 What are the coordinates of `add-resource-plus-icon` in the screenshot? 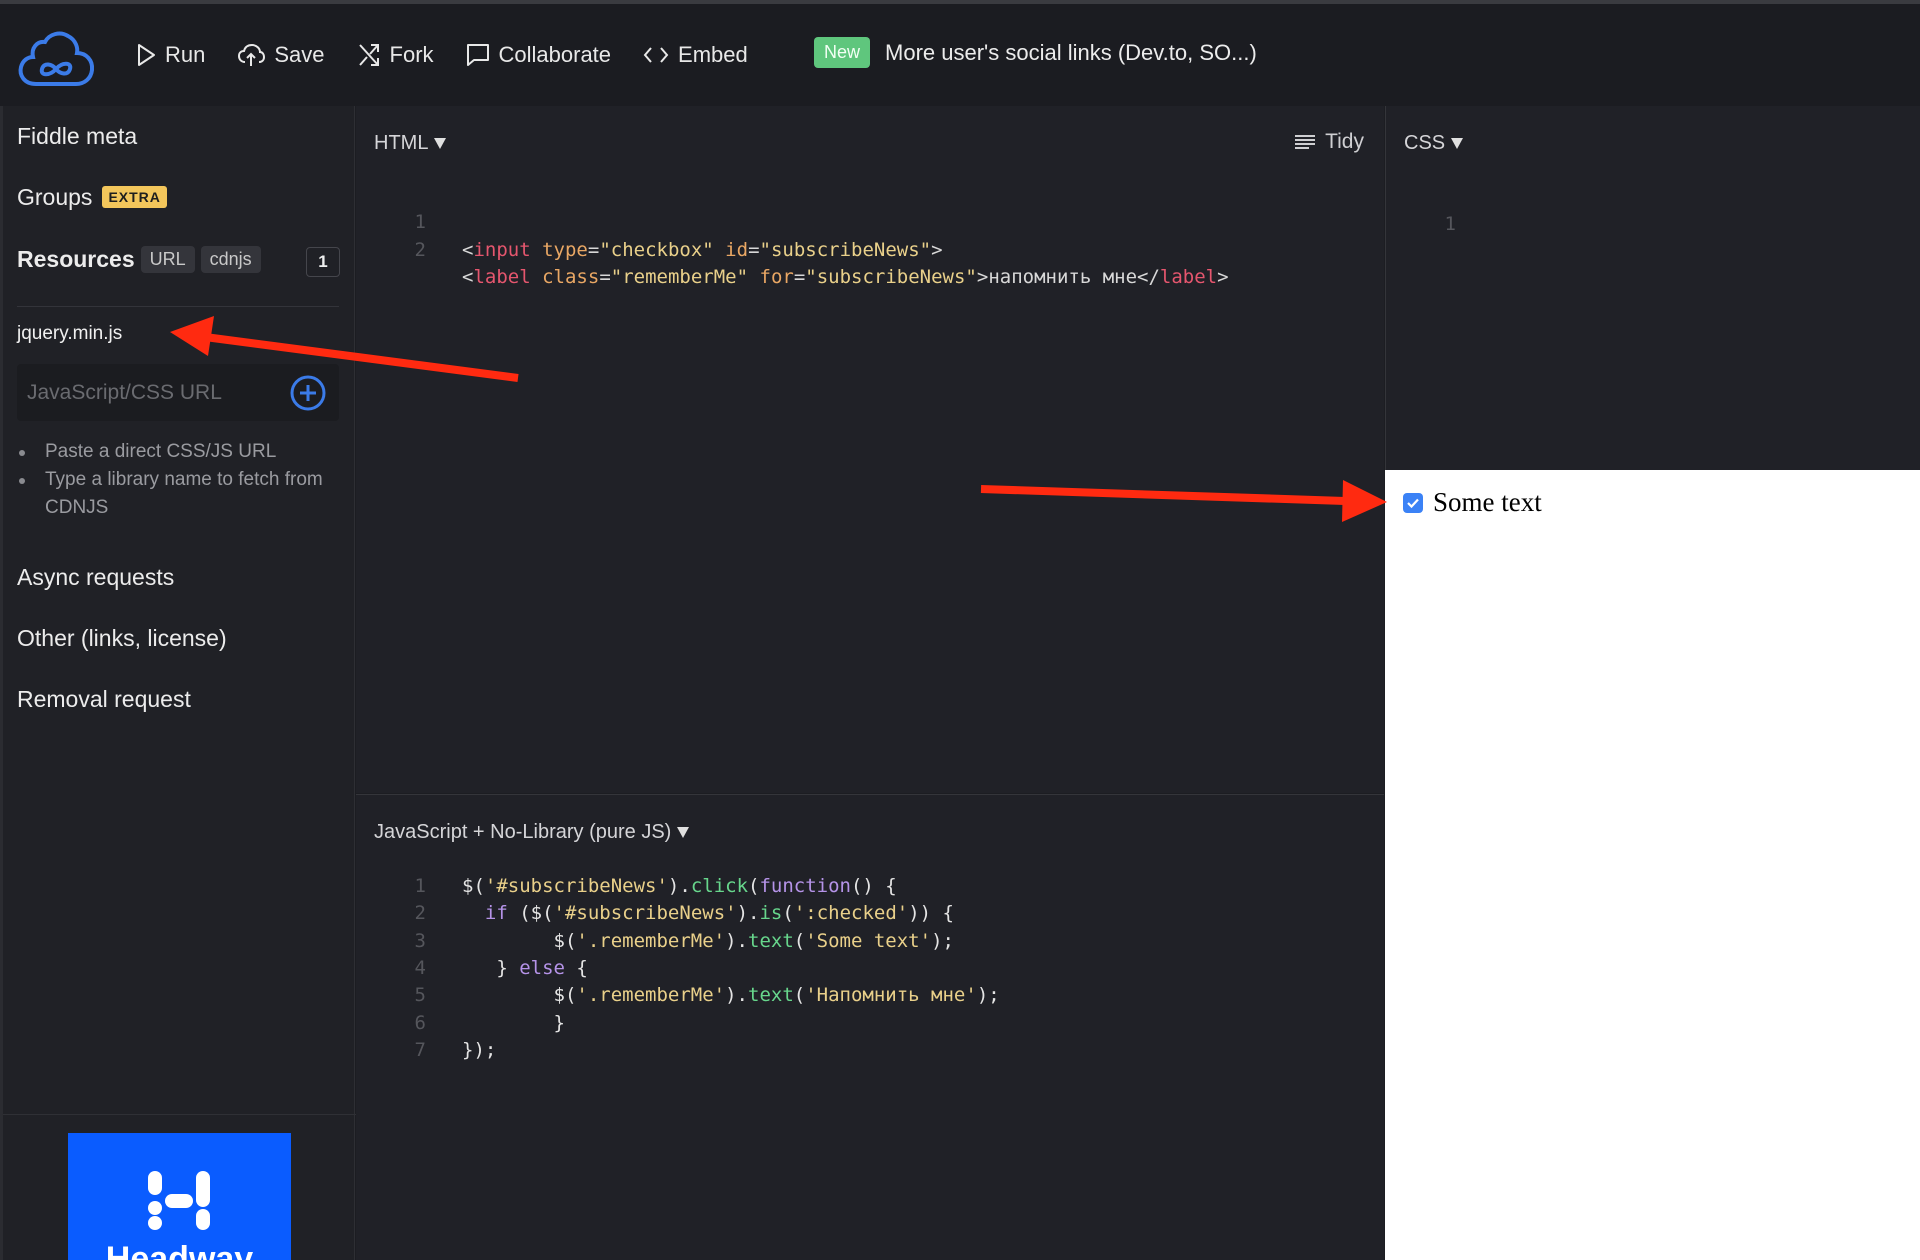 It's located at (308, 393).